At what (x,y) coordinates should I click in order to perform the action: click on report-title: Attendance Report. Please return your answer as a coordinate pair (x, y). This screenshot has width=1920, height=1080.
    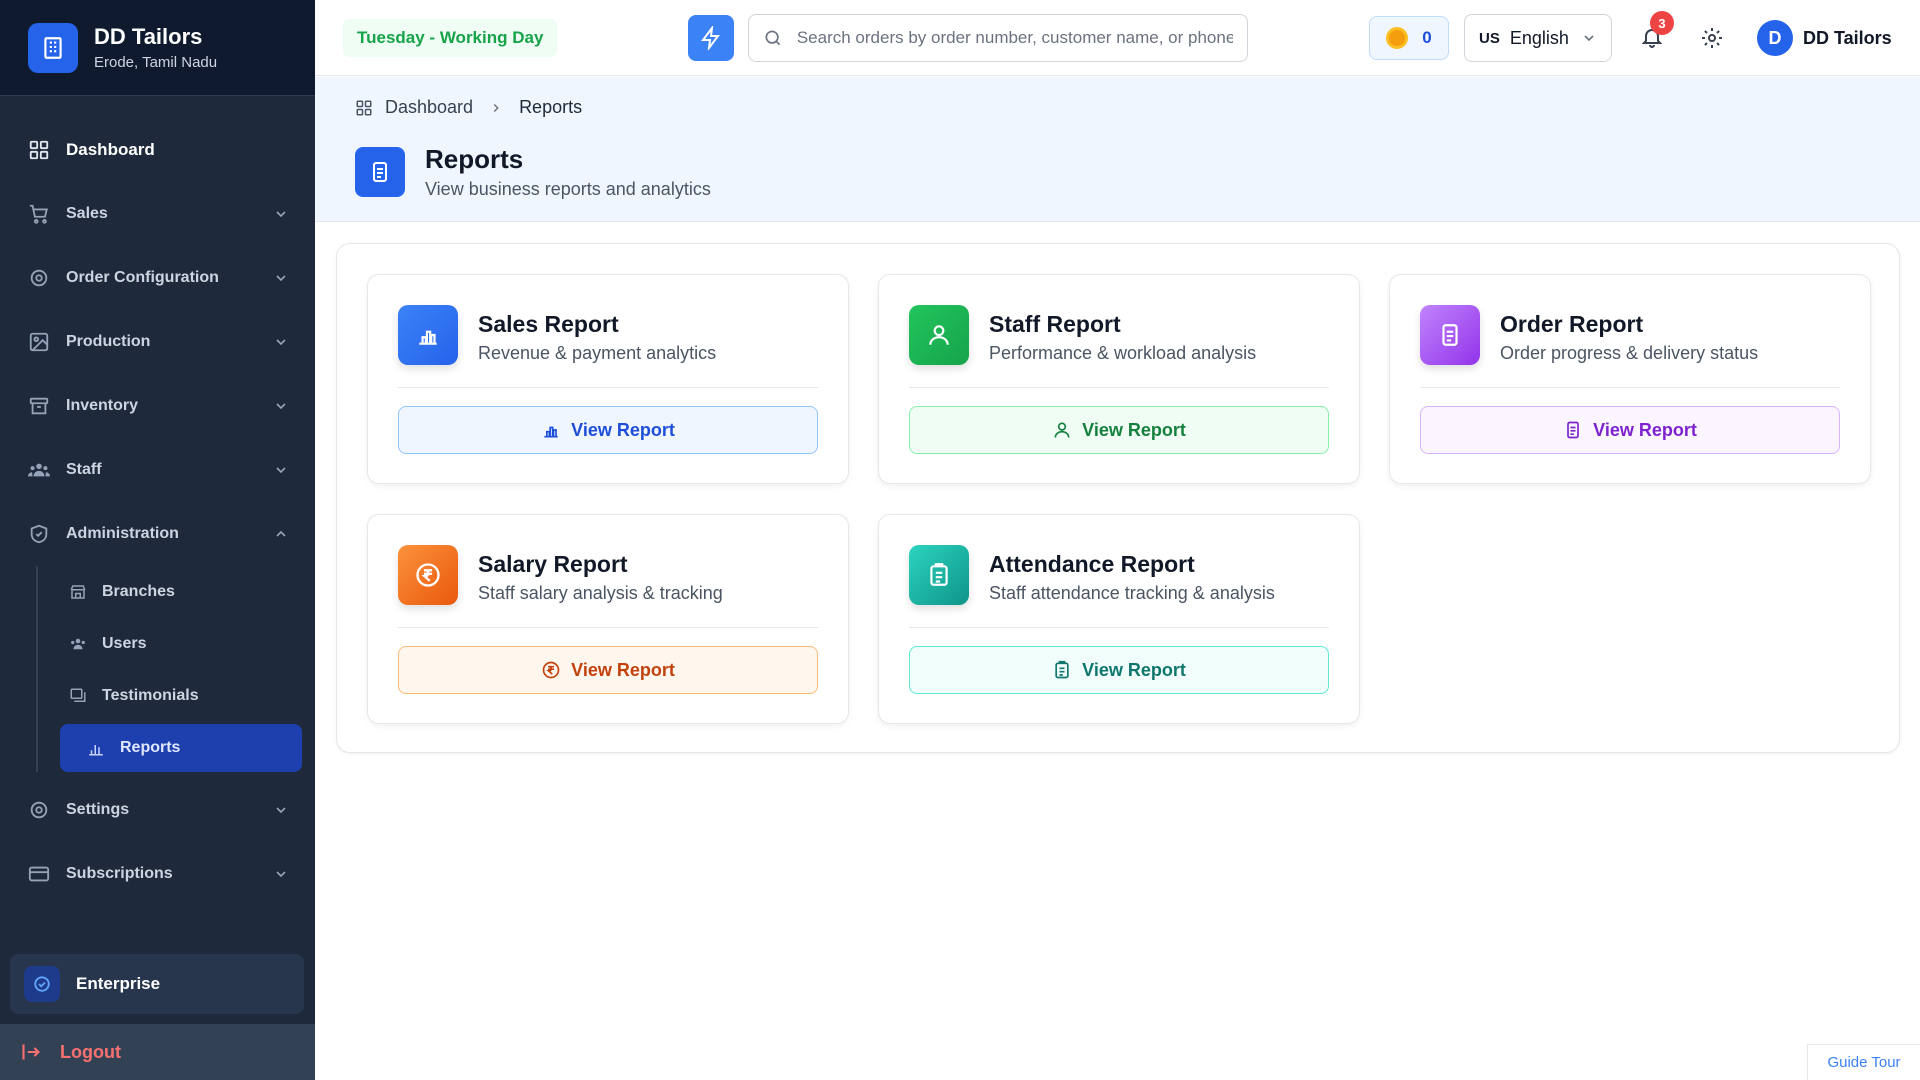
    Looking at the image, I should click on (1092, 564).